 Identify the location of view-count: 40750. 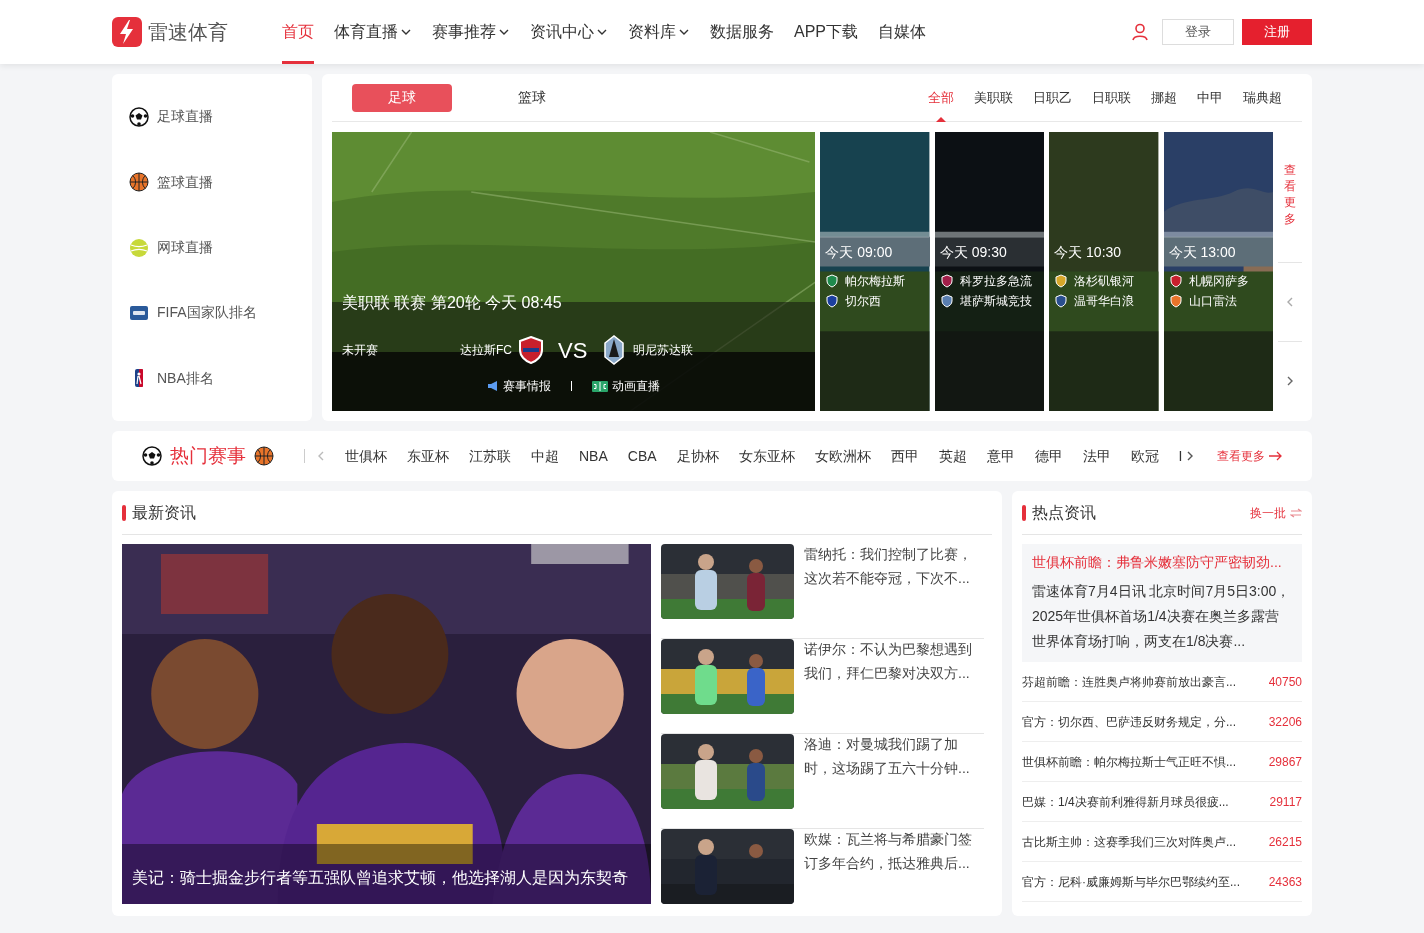
(1285, 682).